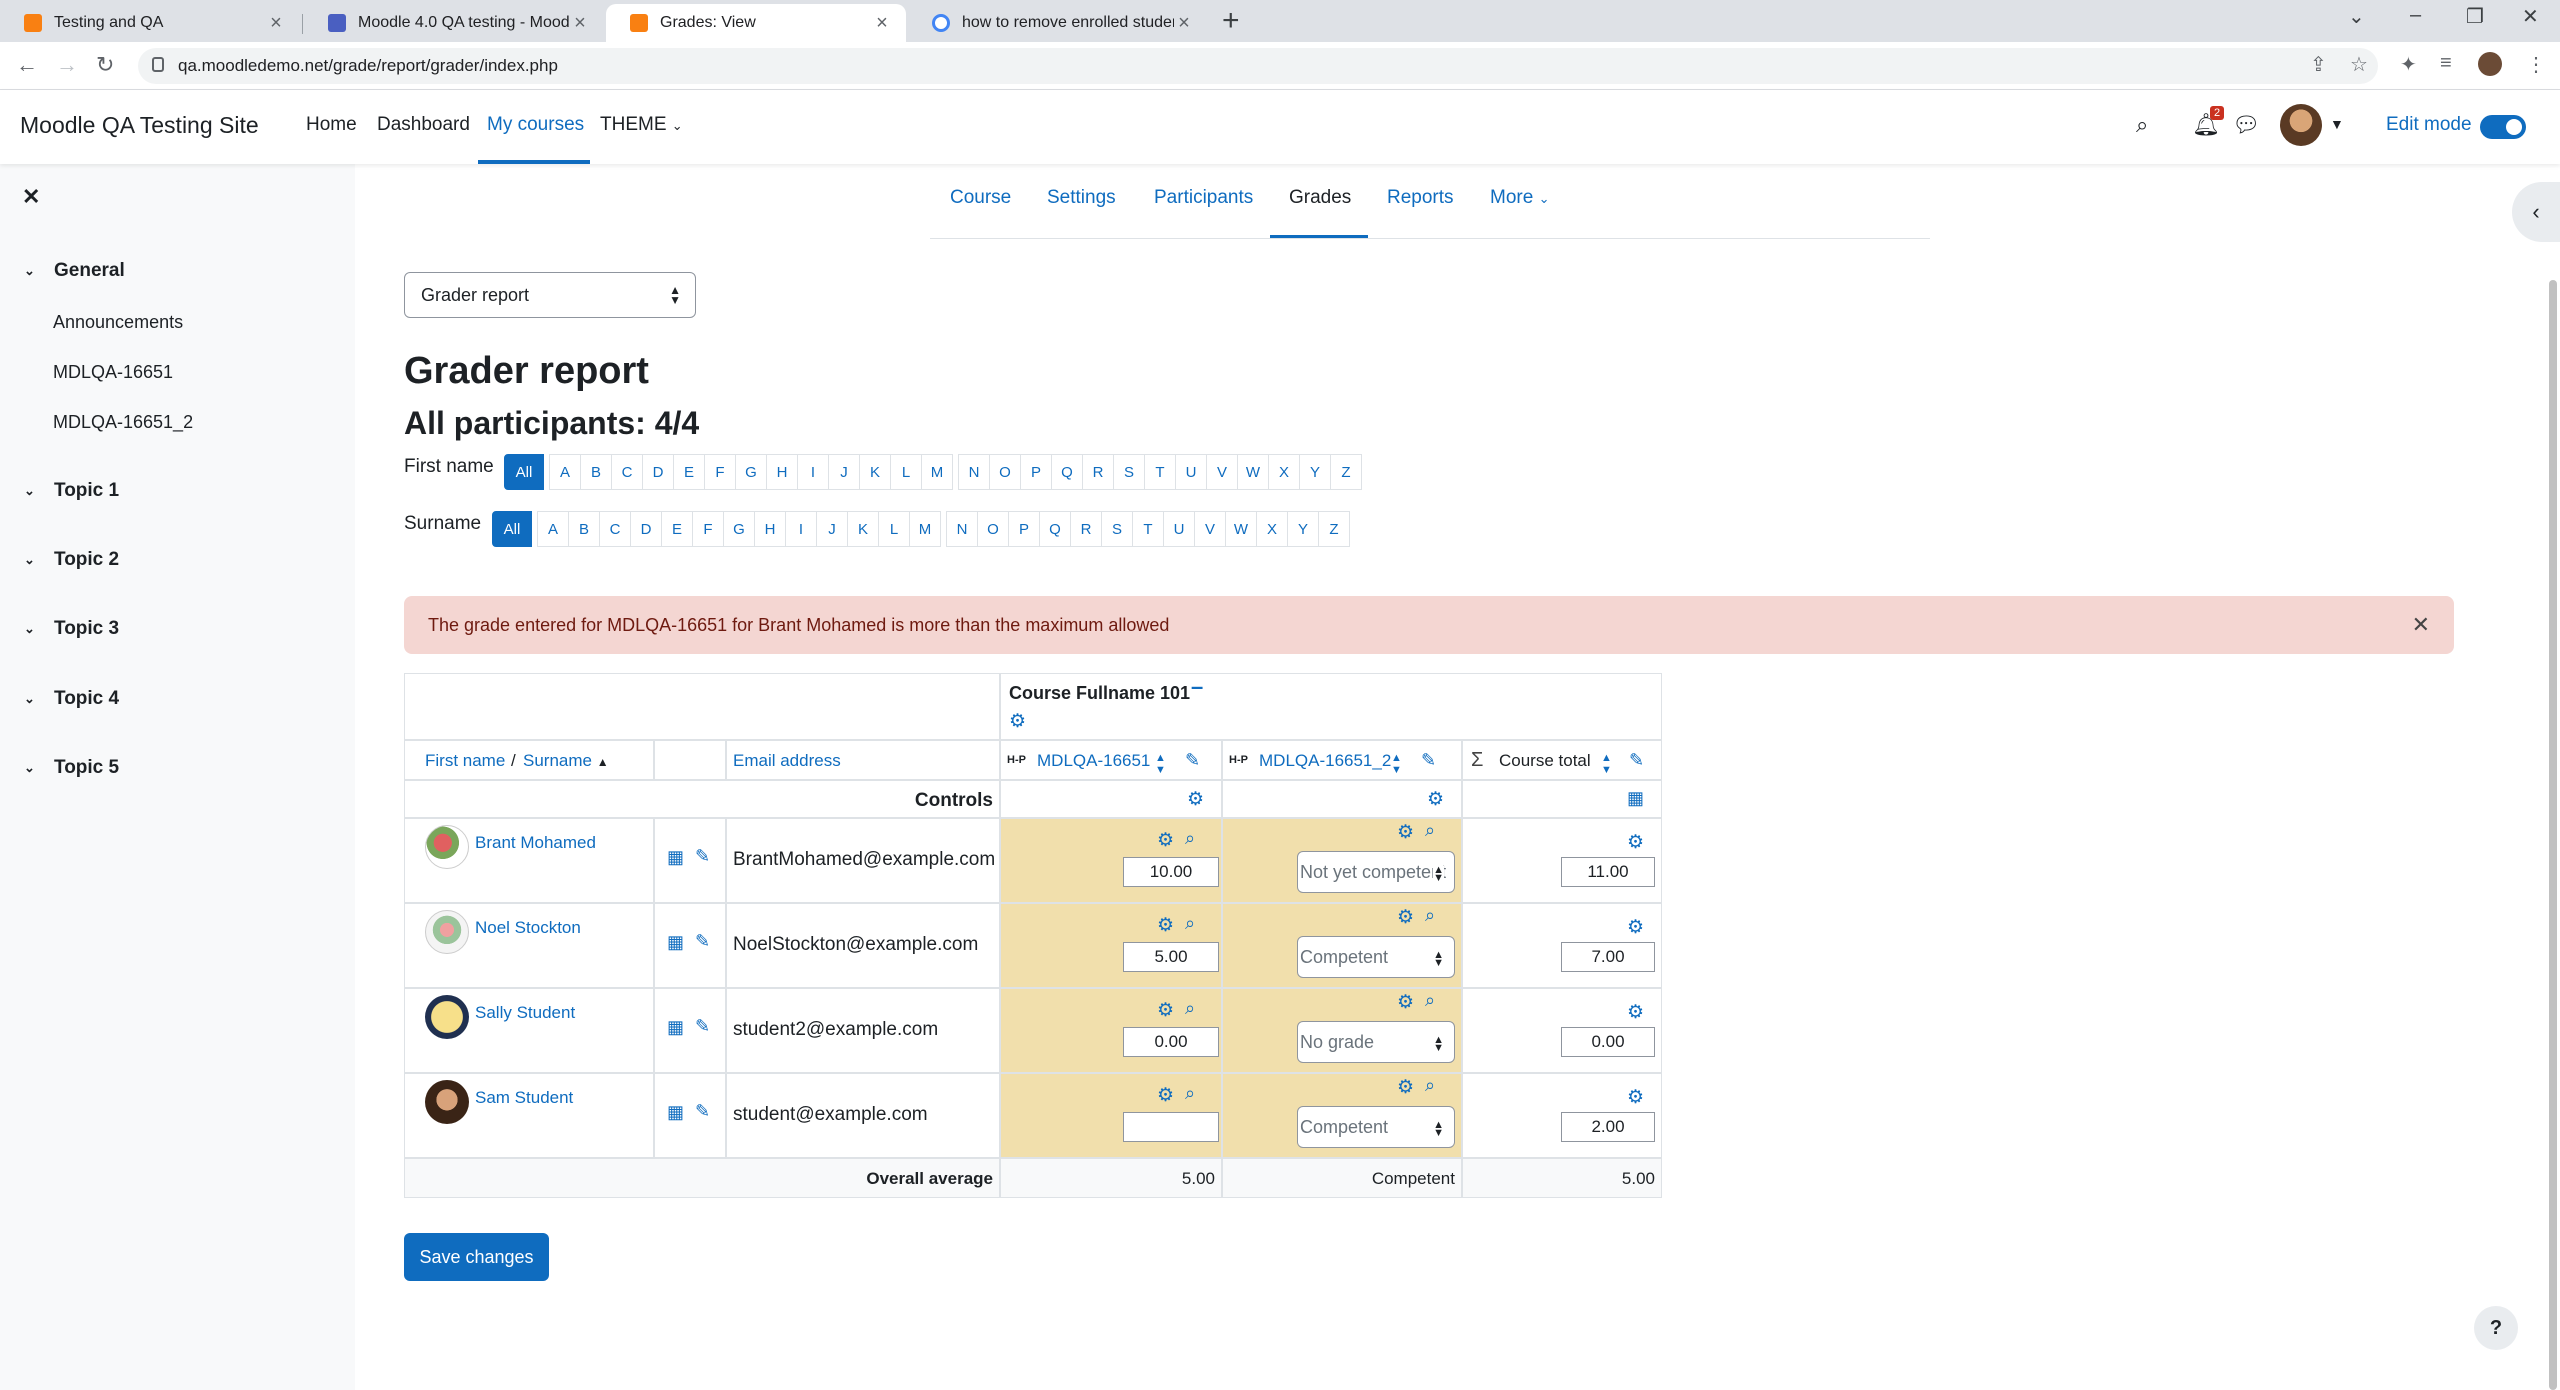  Describe the element at coordinates (2475, 16) in the screenshot. I see `restore-icon: ❐` at that location.